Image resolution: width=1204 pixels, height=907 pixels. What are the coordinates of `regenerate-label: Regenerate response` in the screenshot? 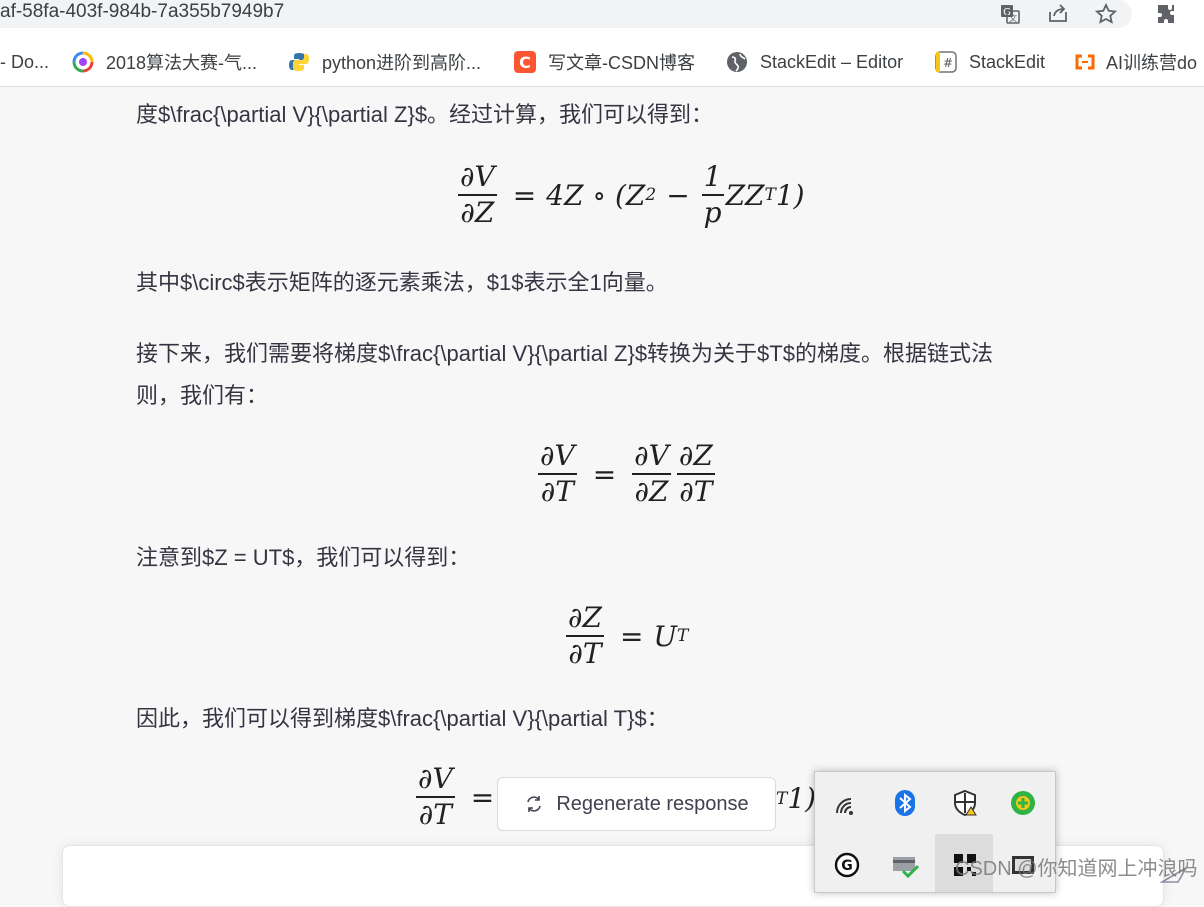 It's located at (652, 803).